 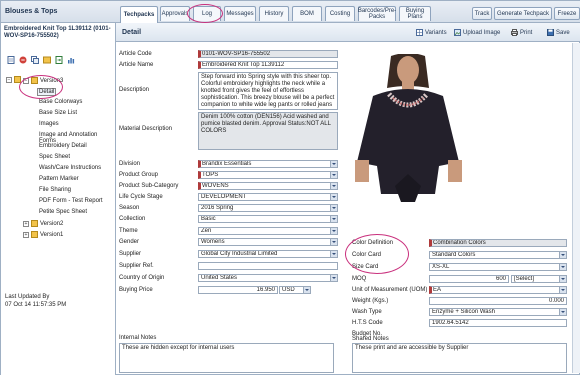 What do you see at coordinates (415, 13) in the screenshot?
I see `tab-buying-plans: Buying Plans` at bounding box center [415, 13].